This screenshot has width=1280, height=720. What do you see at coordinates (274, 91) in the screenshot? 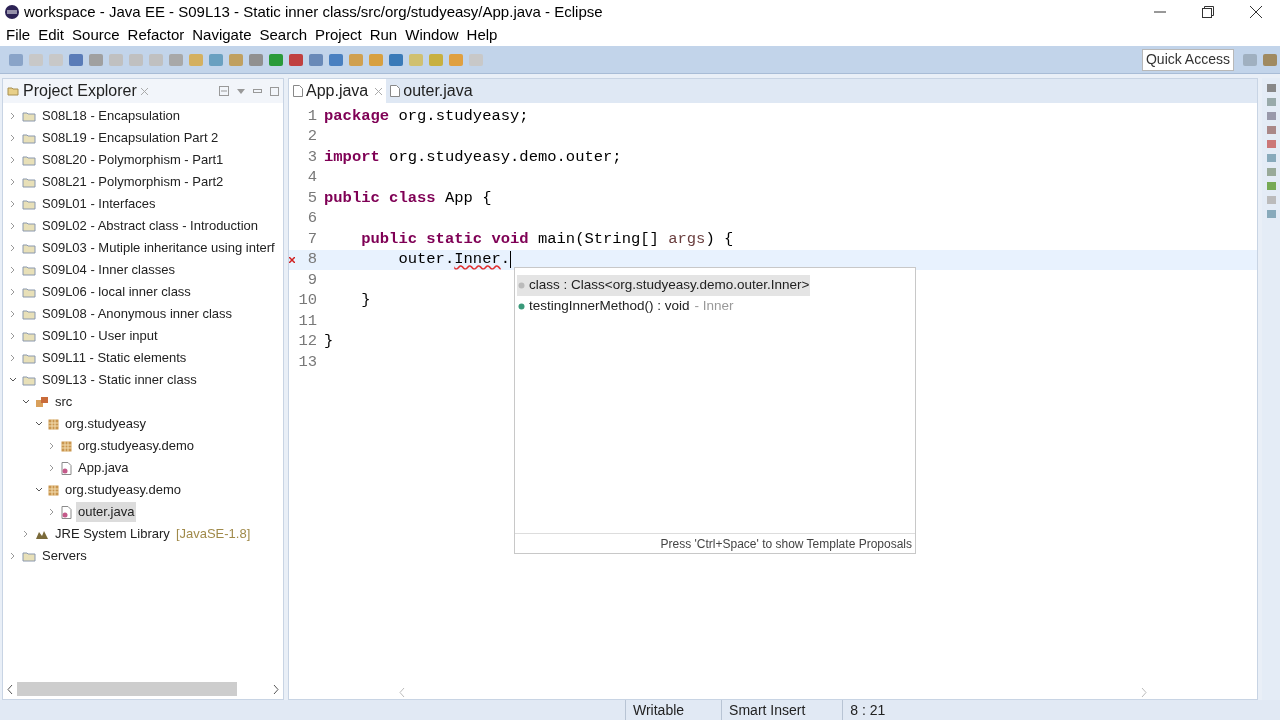
I see `maximize-icon` at bounding box center [274, 91].